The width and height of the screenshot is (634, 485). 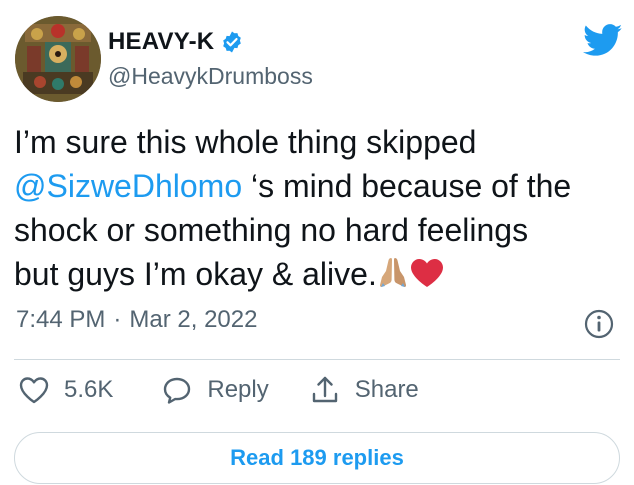 What do you see at coordinates (128, 186) in the screenshot?
I see `mention-link: @SizweDhlomo` at bounding box center [128, 186].